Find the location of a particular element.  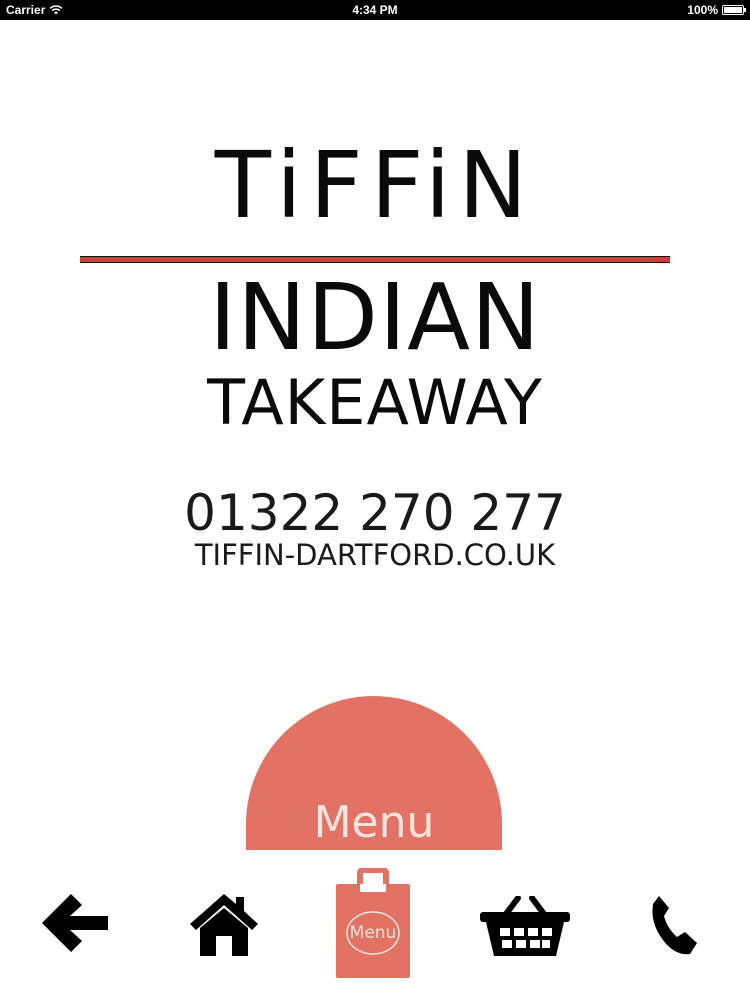

battery-icon is located at coordinates (734, 10).